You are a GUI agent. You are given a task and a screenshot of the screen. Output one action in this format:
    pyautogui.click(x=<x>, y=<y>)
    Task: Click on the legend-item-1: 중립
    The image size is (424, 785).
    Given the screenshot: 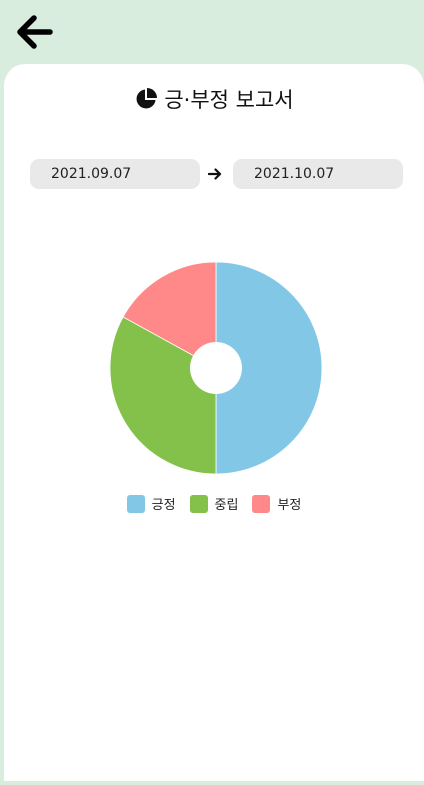 What is the action you would take?
    pyautogui.click(x=214, y=503)
    